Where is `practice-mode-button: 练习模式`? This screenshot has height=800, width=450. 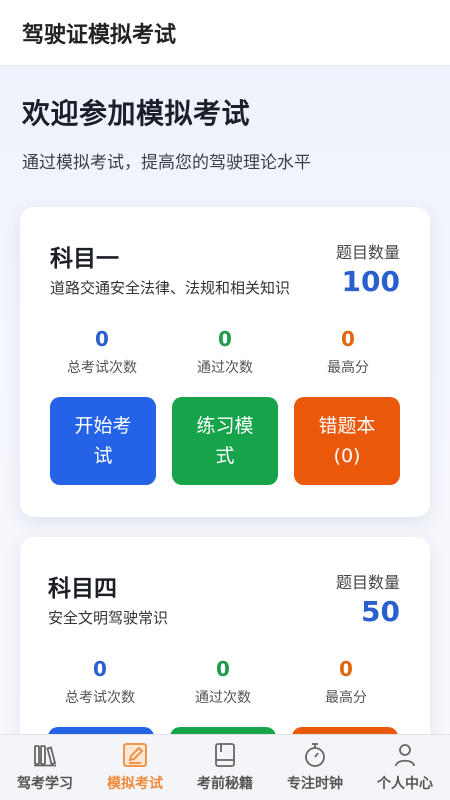
practice-mode-button: 练习模式 is located at coordinates (225, 441).